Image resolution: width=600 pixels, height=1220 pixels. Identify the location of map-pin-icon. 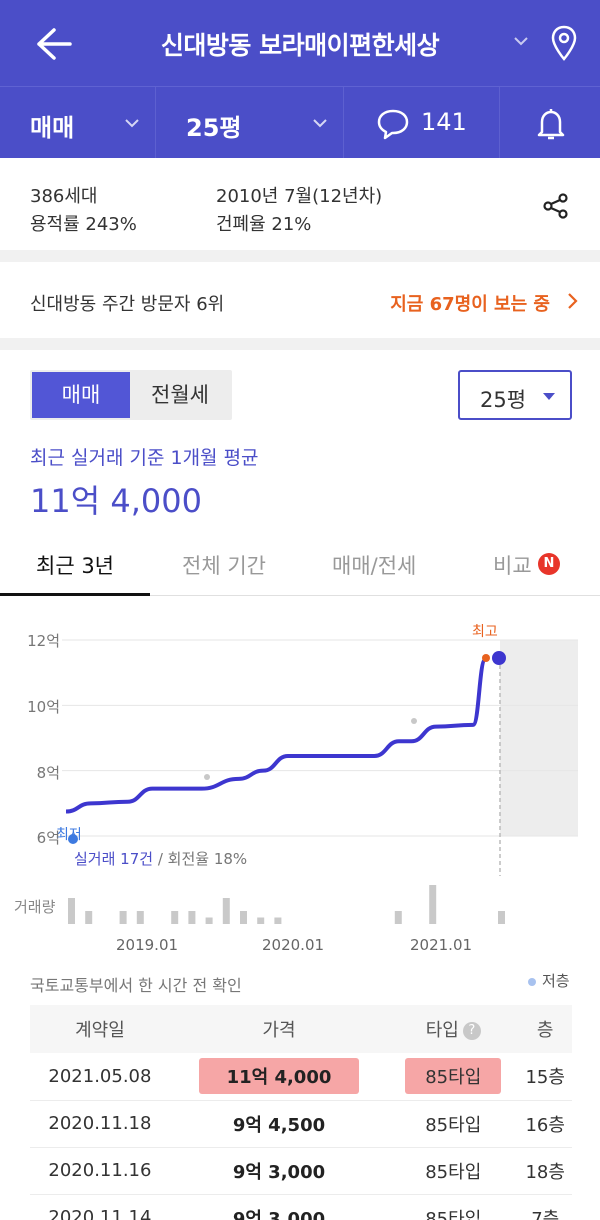
(564, 43).